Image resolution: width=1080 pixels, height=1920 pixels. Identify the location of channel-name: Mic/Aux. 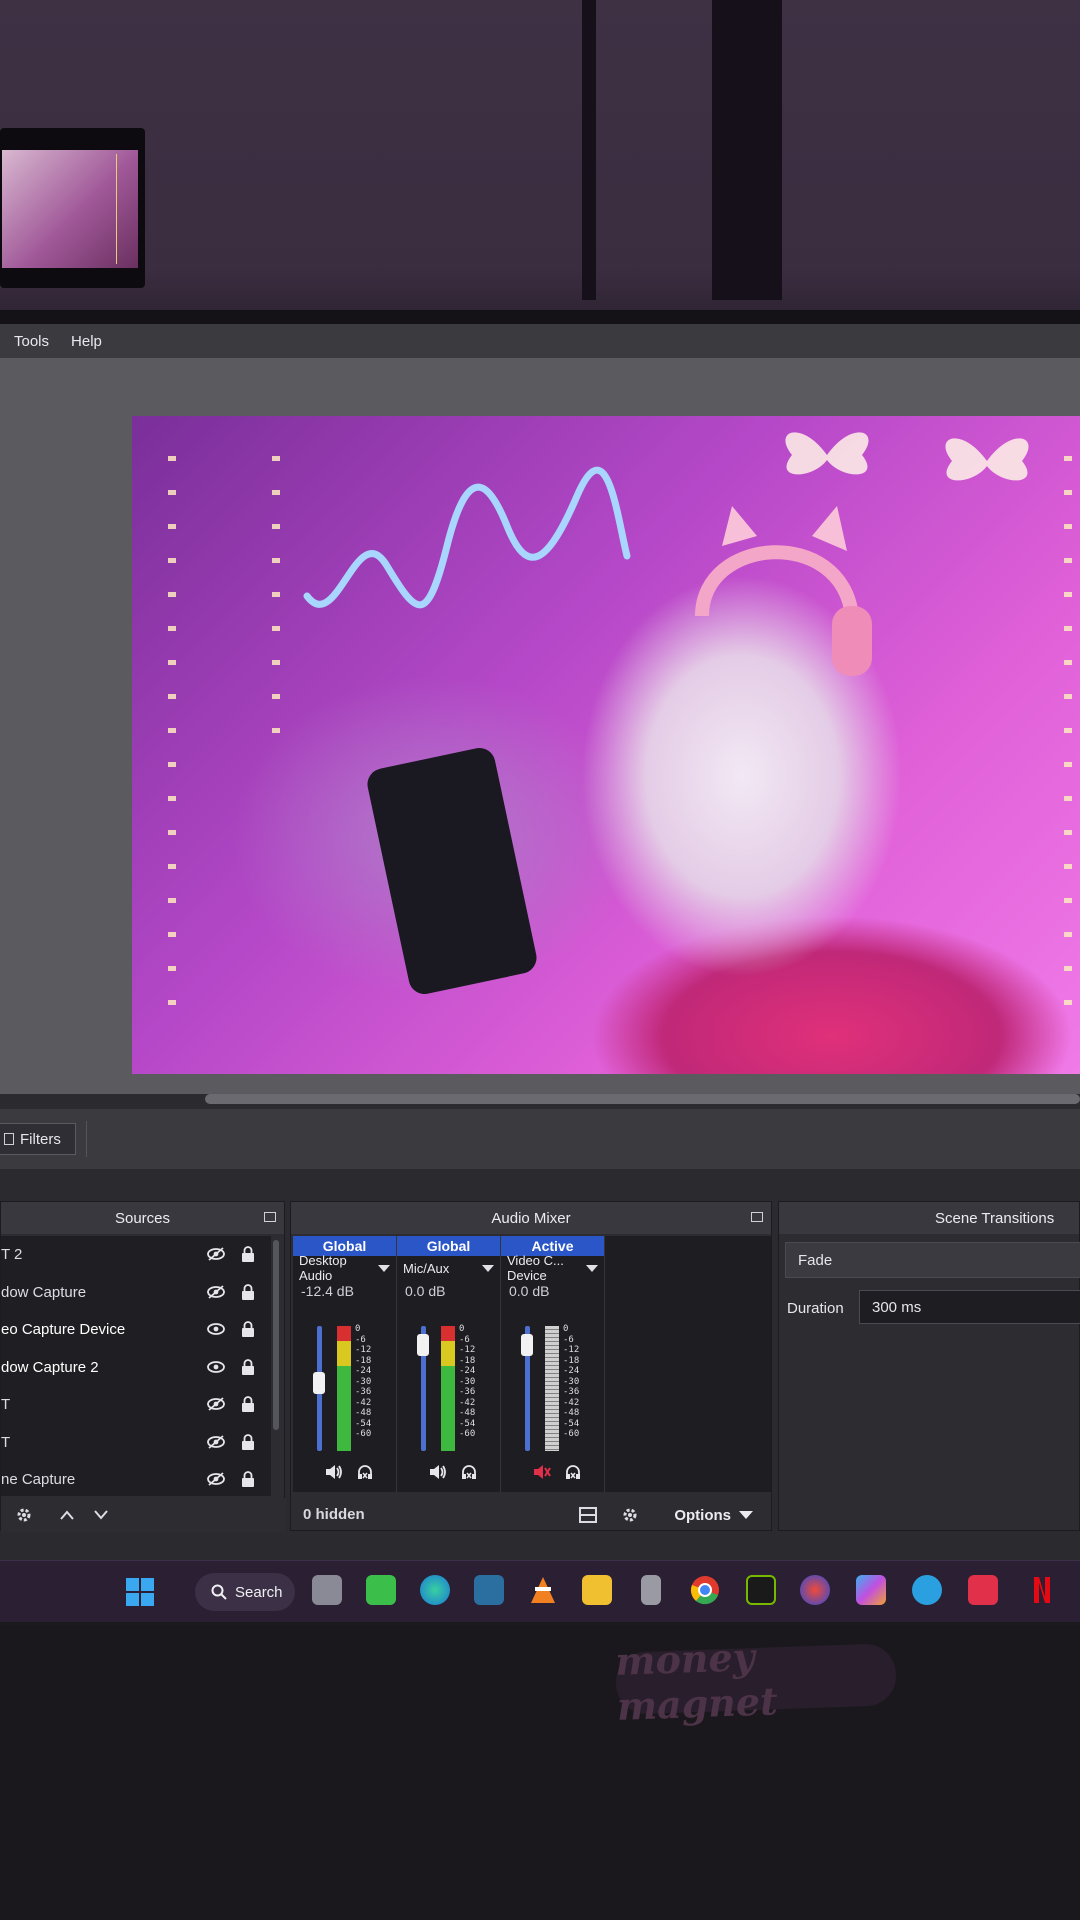
(426, 1268).